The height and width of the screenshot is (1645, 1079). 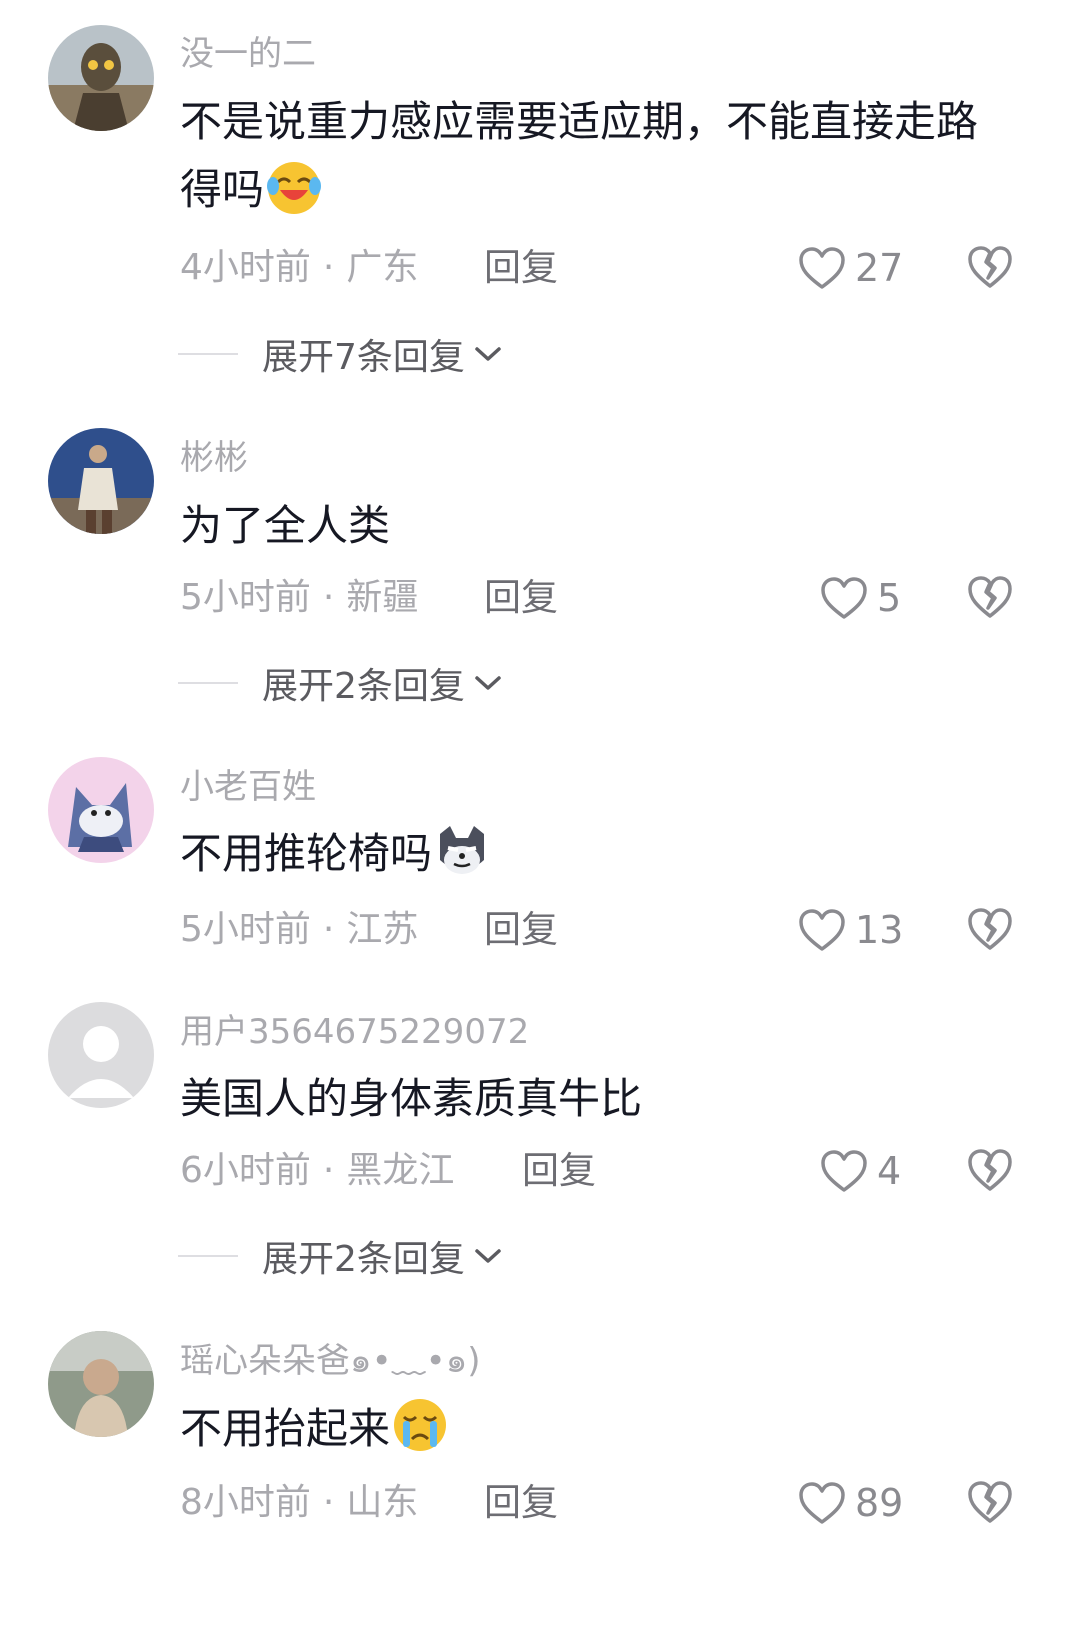 What do you see at coordinates (214, 458) in the screenshot?
I see `username: 彬彬` at bounding box center [214, 458].